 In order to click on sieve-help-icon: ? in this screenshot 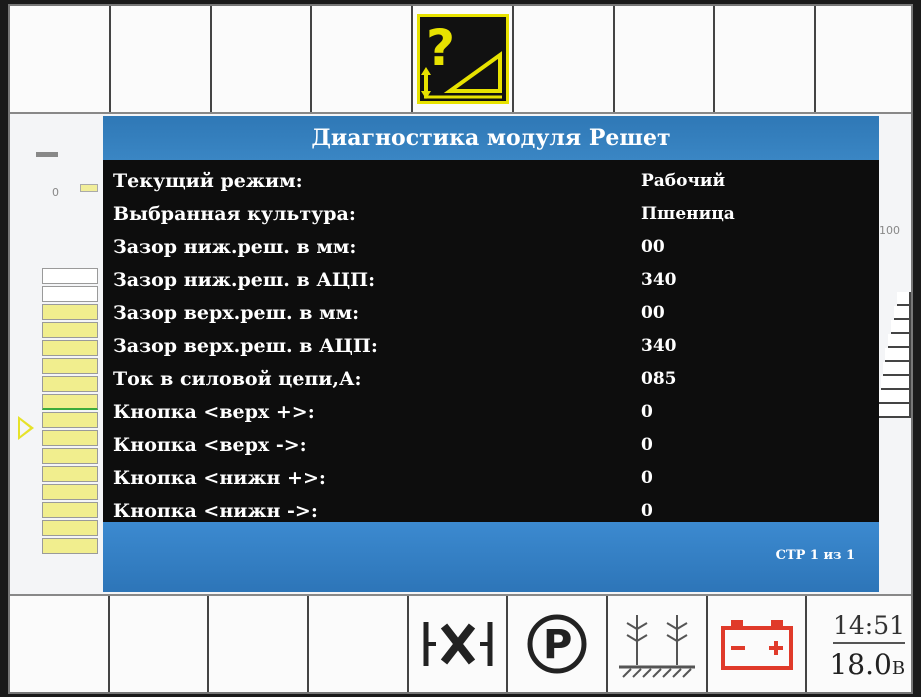, I will do `click(462, 59)`.